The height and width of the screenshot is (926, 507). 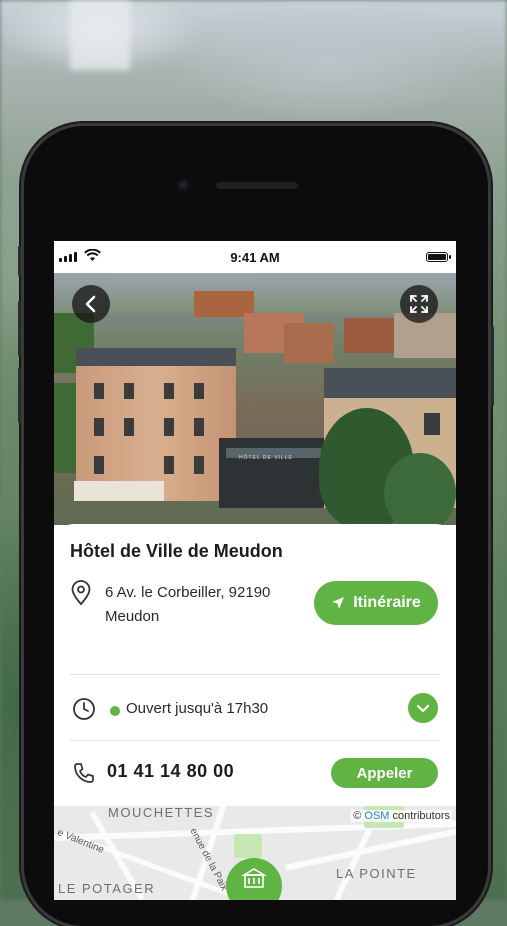 What do you see at coordinates (107, 888) in the screenshot?
I see `map-label-le-potager: LE POTAGER` at bounding box center [107, 888].